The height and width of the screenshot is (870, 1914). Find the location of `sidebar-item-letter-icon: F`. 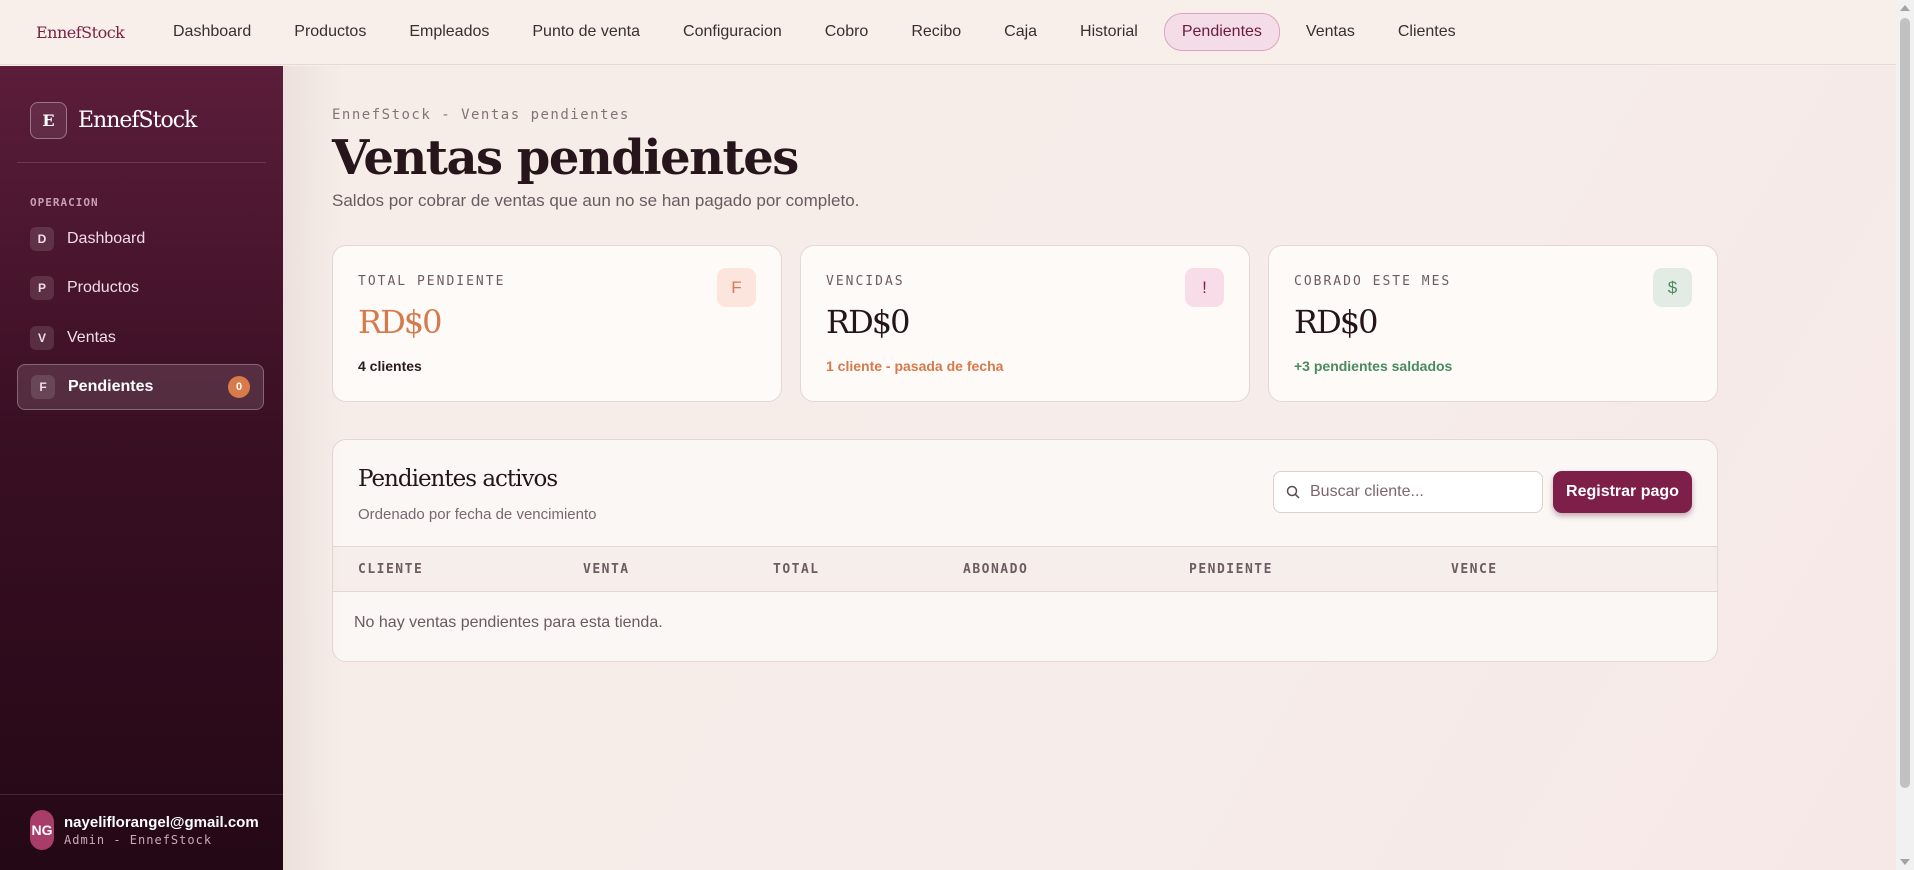

sidebar-item-letter-icon: F is located at coordinates (43, 387).